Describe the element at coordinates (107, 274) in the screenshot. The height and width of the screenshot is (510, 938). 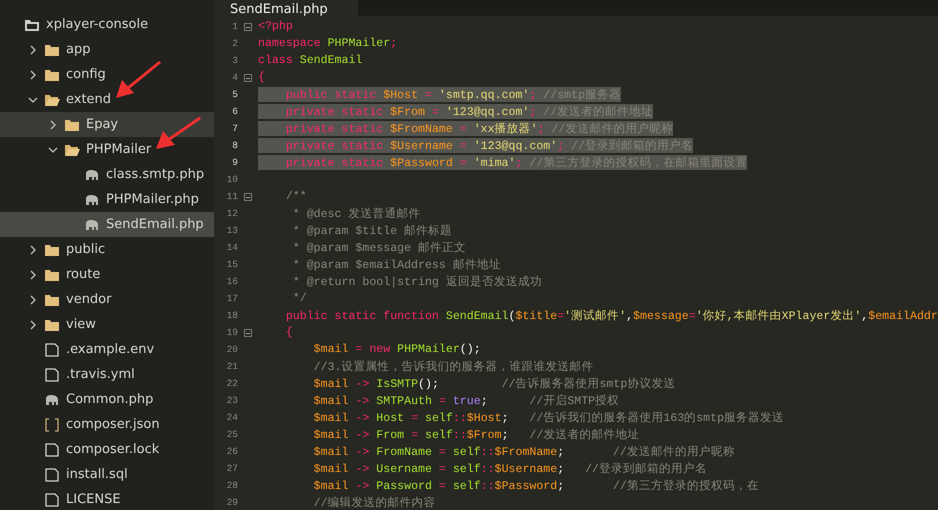
I see `folder-item: route` at that location.